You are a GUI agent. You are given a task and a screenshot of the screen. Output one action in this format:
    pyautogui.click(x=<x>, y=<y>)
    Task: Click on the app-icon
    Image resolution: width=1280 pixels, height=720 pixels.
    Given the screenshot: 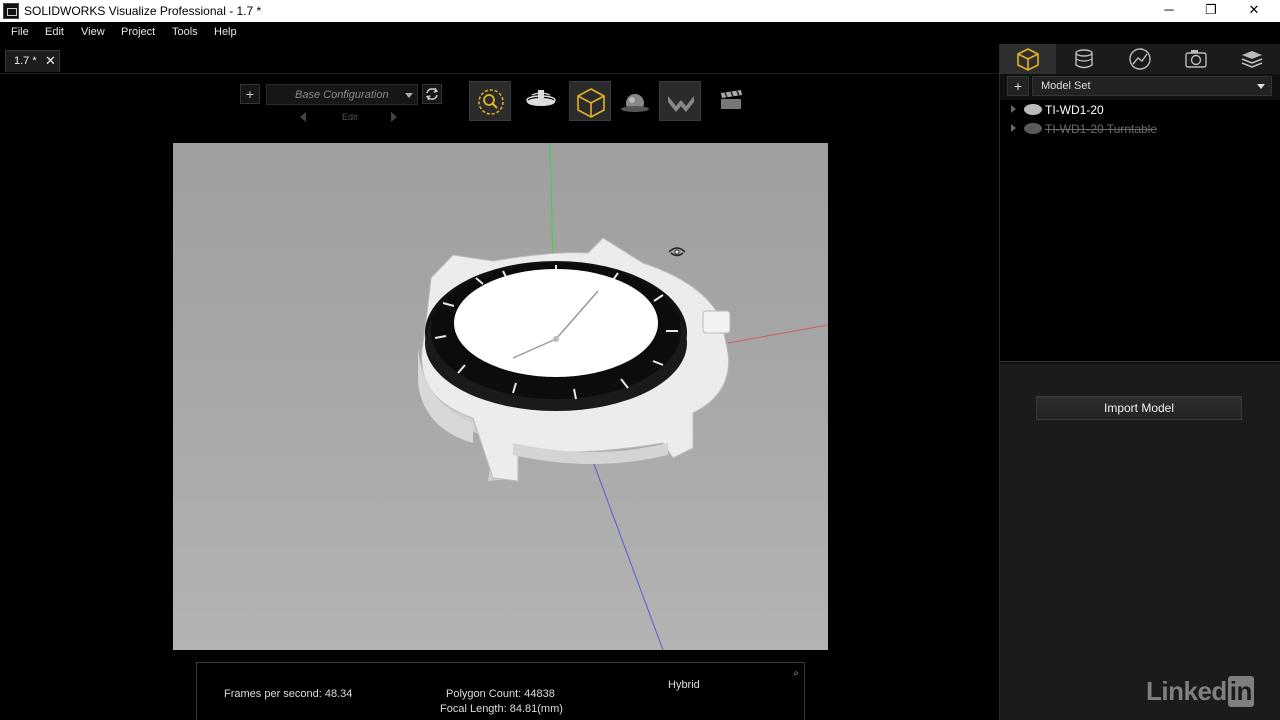 What is the action you would take?
    pyautogui.click(x=11, y=11)
    